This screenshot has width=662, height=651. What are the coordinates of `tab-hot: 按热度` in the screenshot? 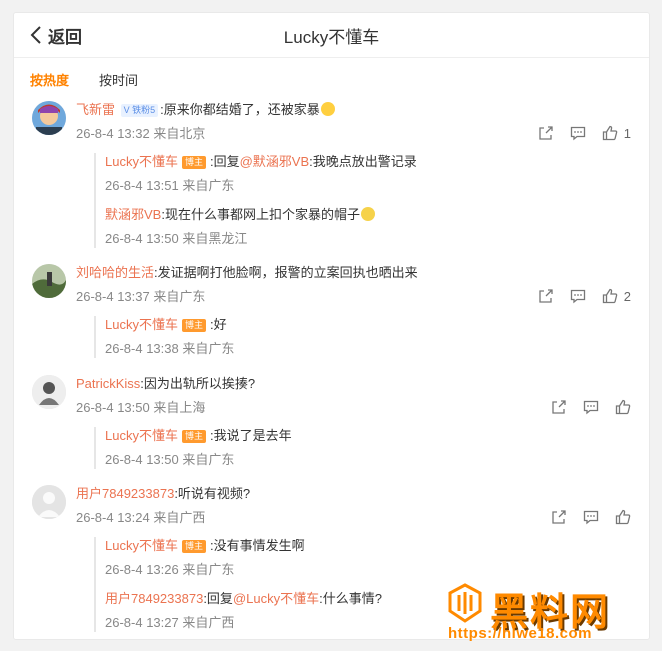 It's located at (49, 81).